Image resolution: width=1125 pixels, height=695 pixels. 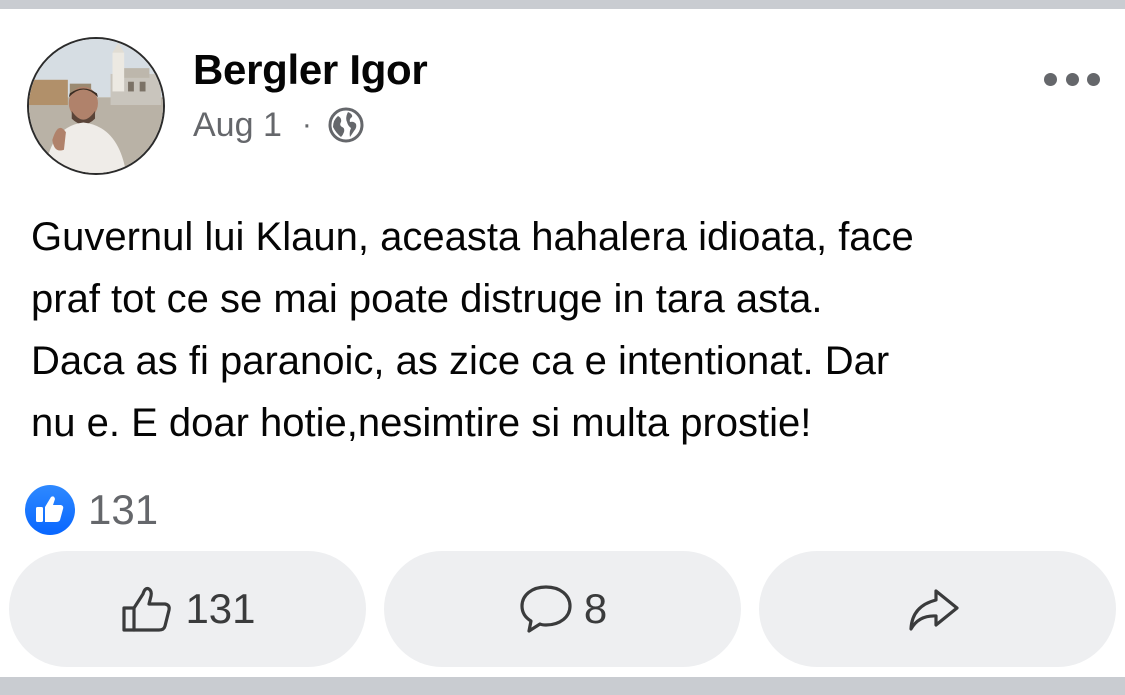 I want to click on comment-button: 8, so click(x=562, y=609).